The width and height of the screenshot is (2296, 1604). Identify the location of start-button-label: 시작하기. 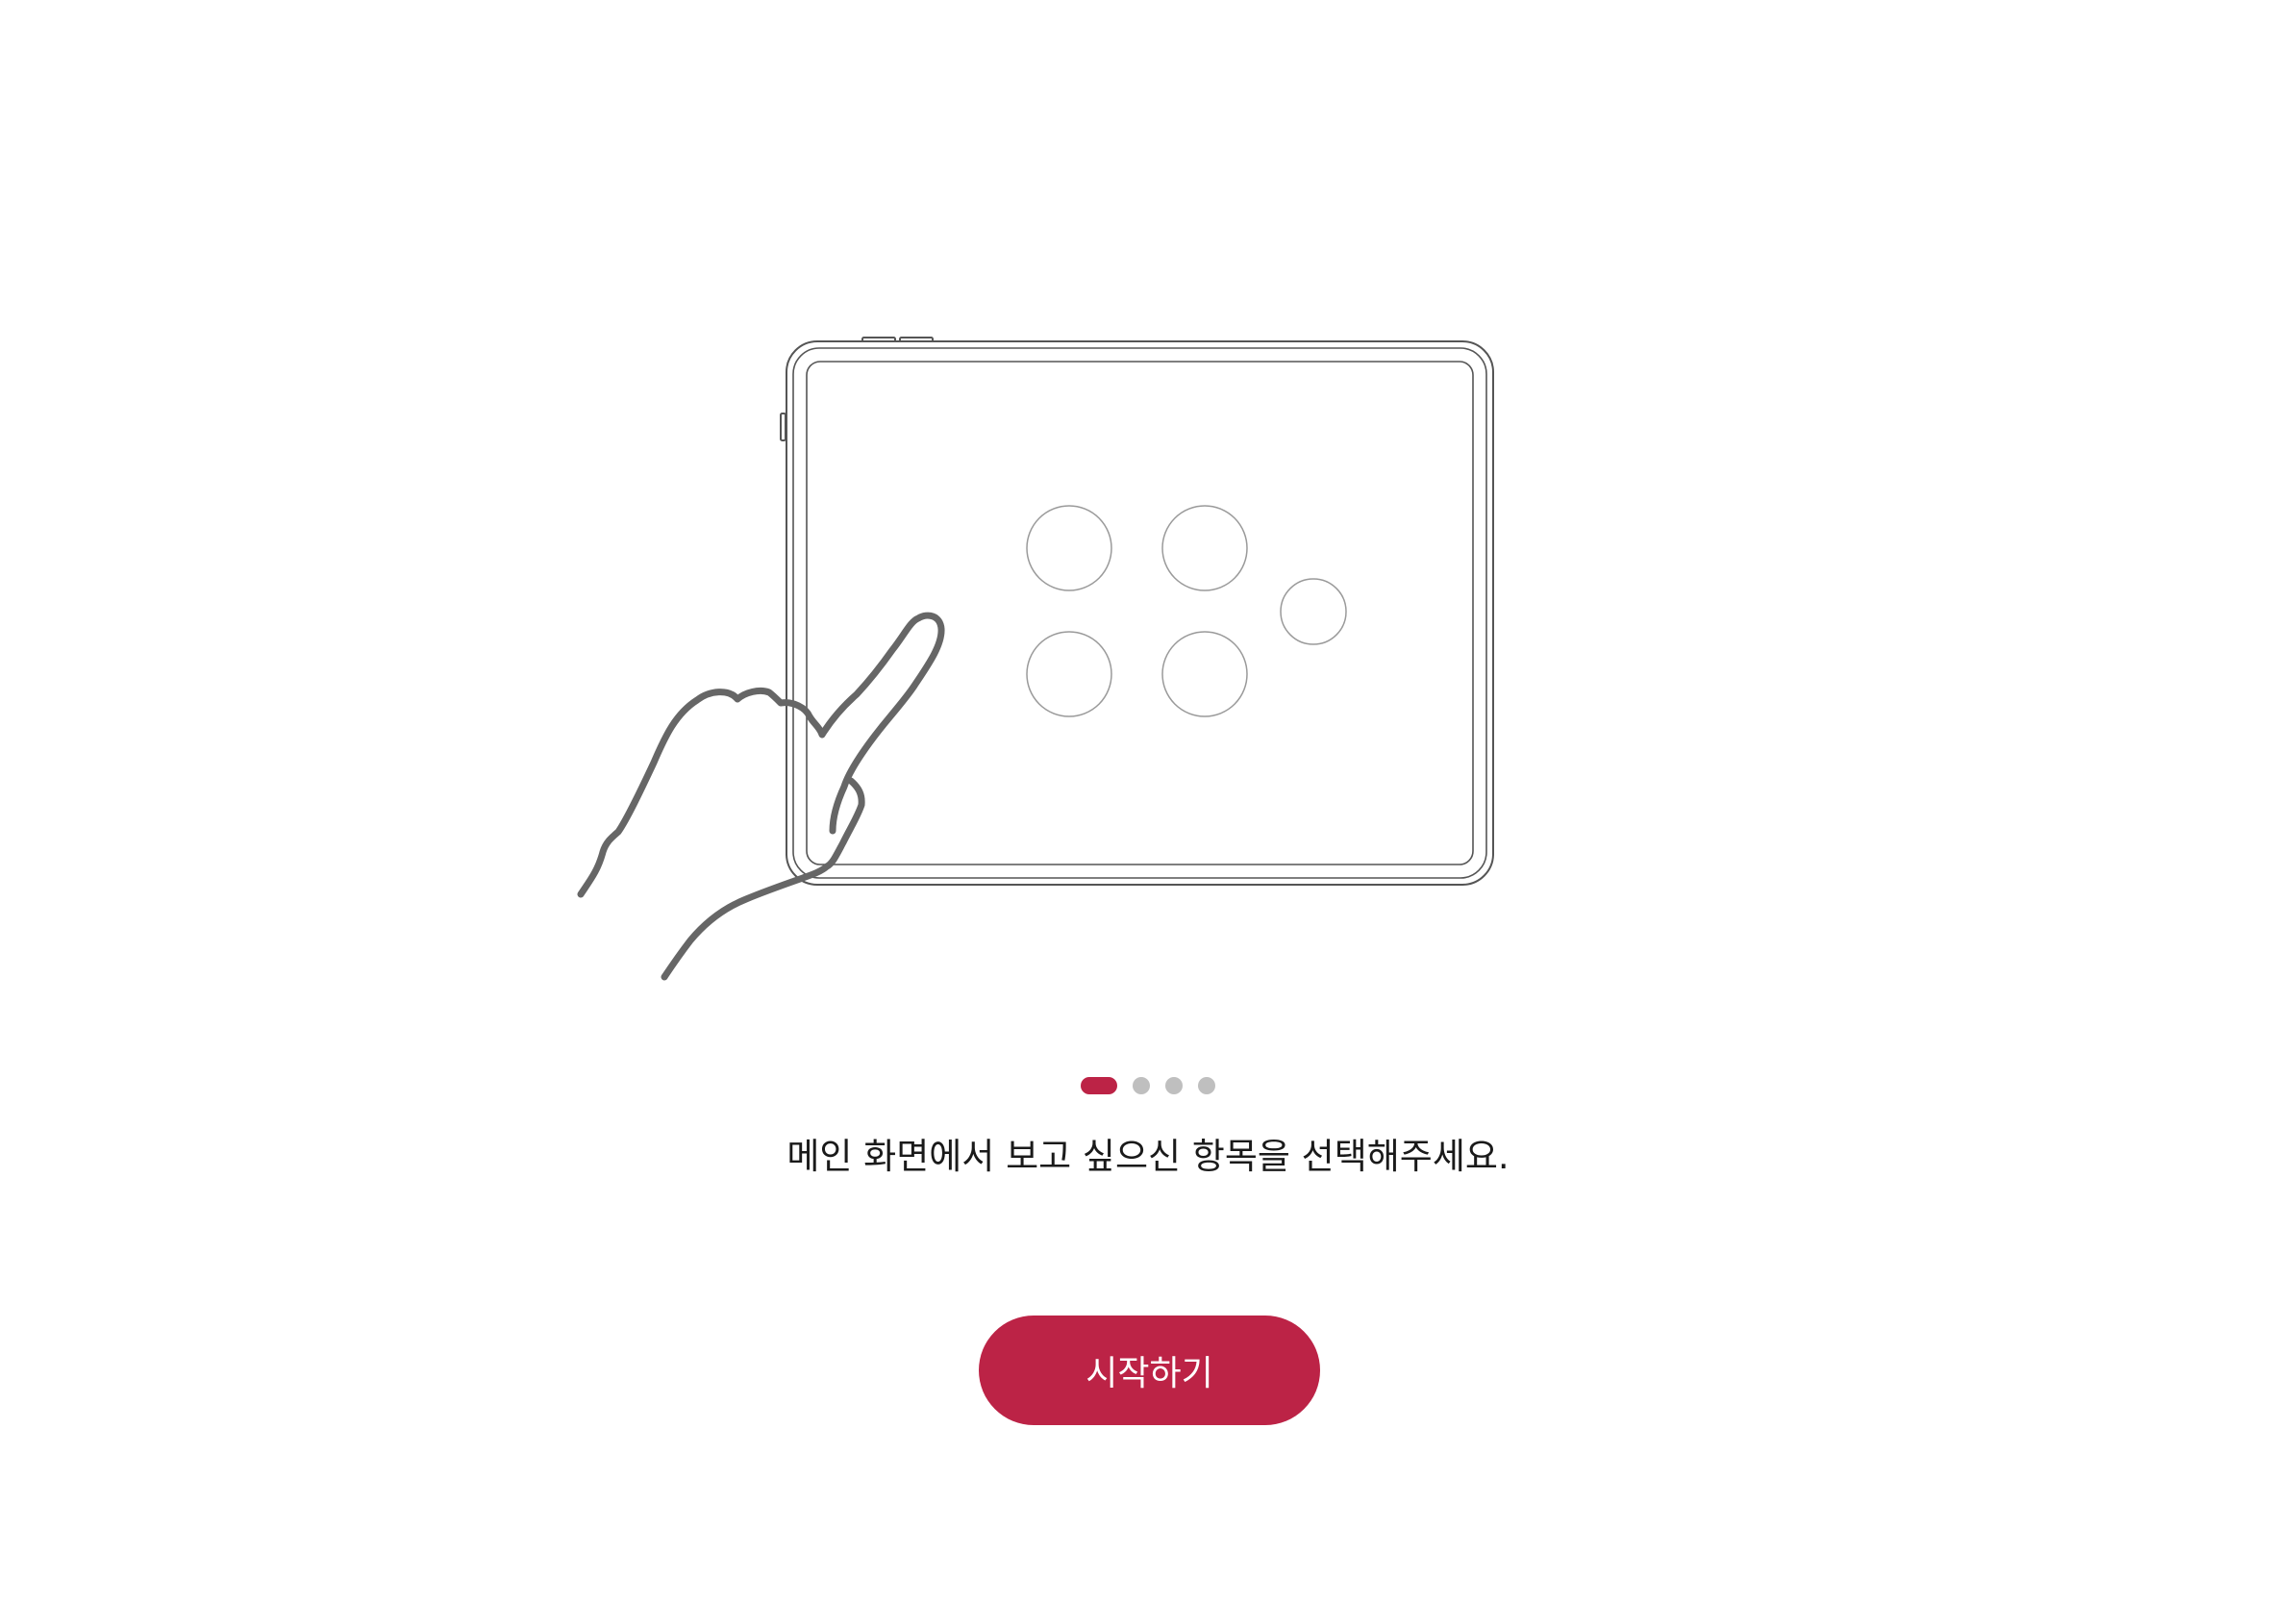
(1149, 1373).